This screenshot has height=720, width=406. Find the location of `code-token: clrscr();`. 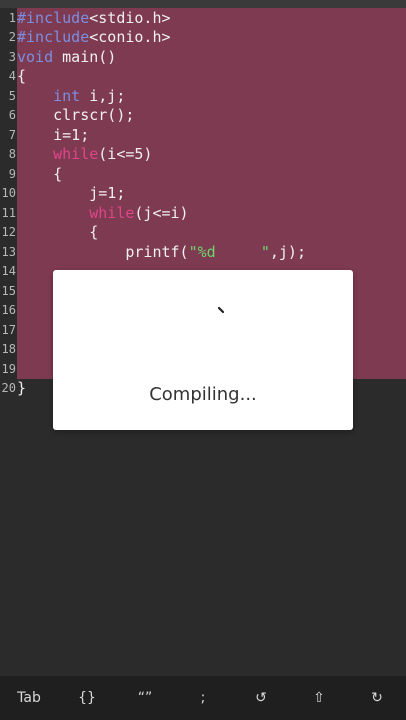

code-token: clrscr(); is located at coordinates (76, 115).